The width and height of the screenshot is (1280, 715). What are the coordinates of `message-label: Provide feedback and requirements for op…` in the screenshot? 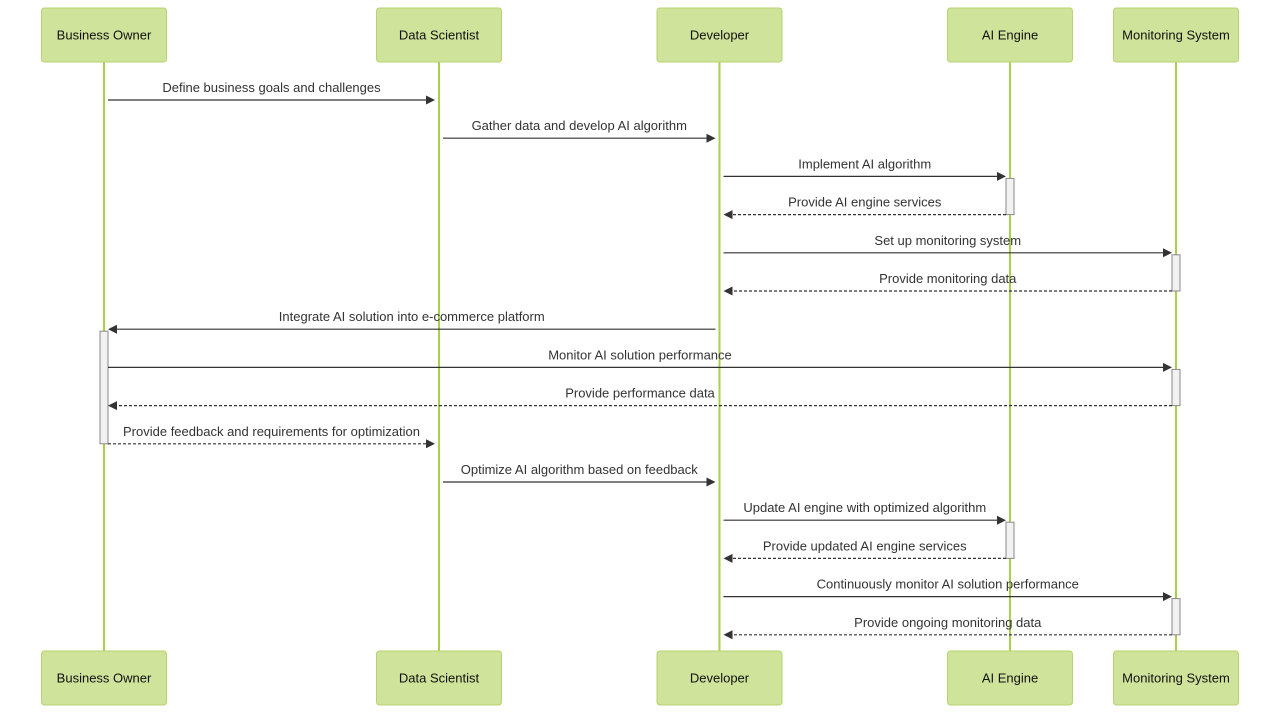 It's located at (271, 431).